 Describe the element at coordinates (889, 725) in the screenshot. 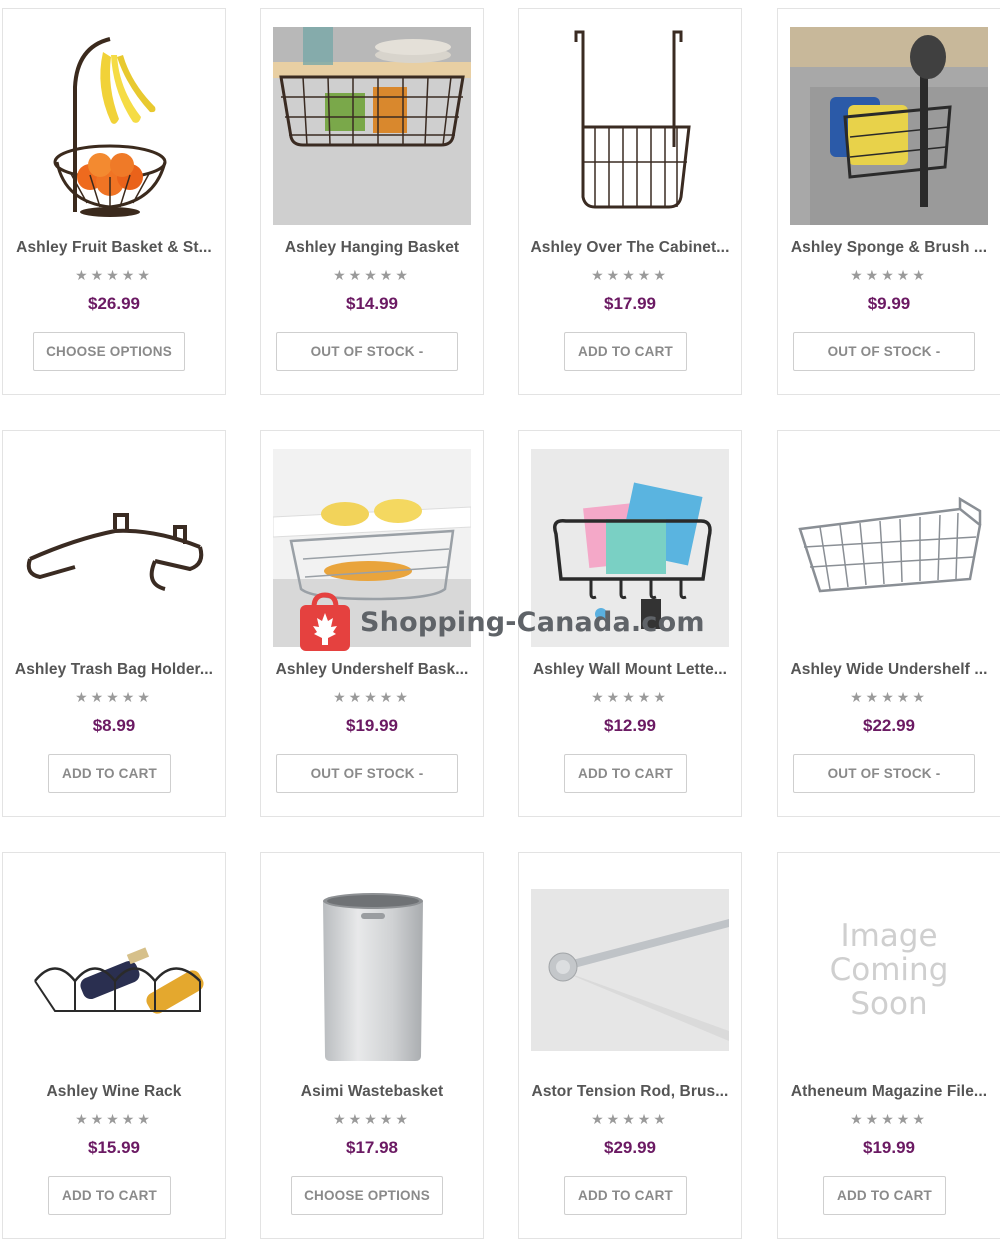

I see `product-price: $22.99` at that location.